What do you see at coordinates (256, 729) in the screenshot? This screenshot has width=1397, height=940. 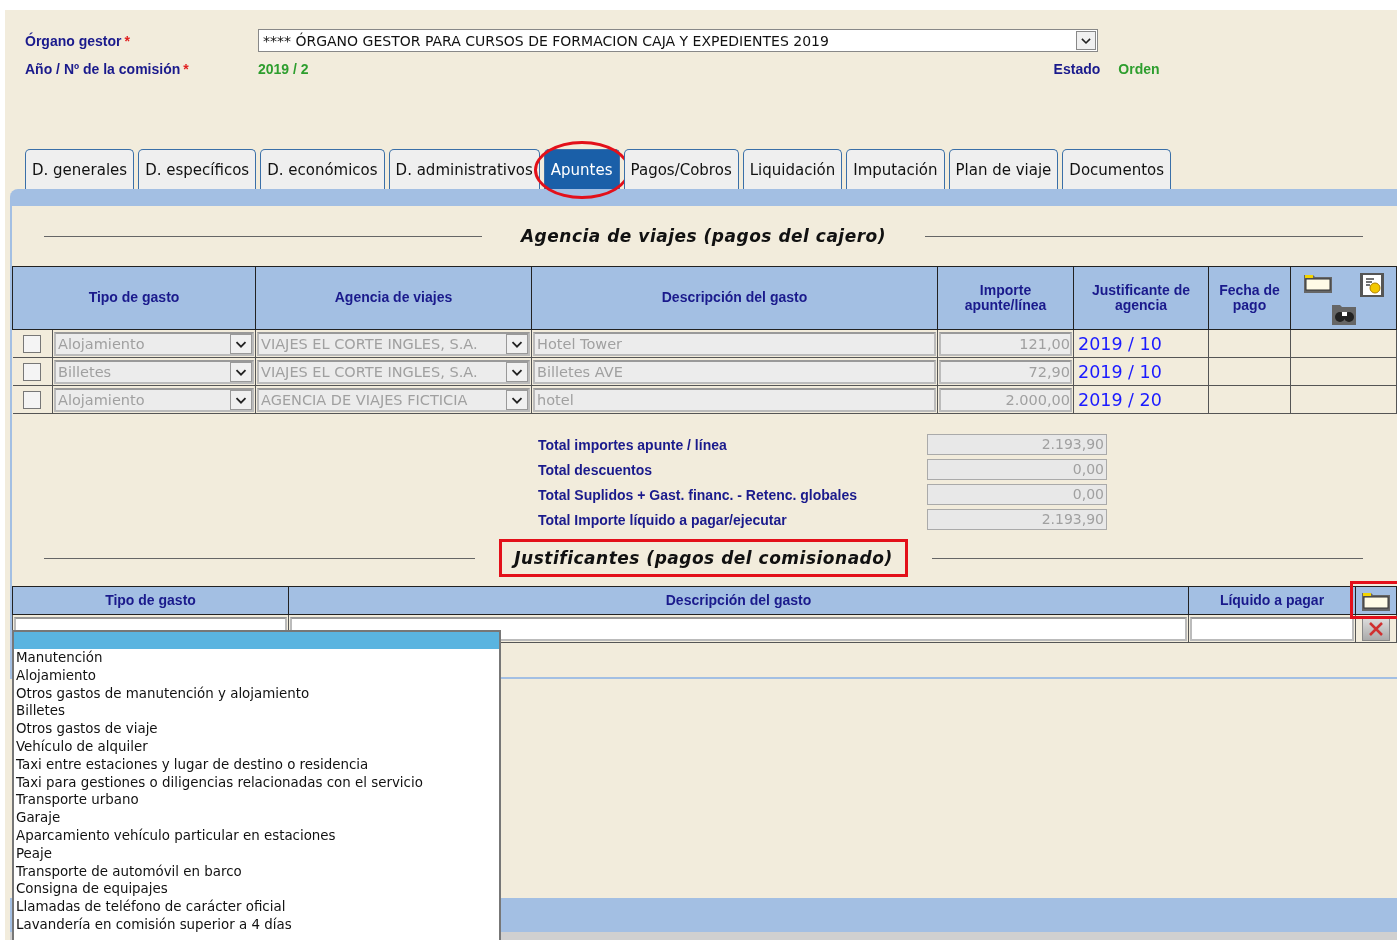 I see `dropdown-option: Otros gastos de viaje` at bounding box center [256, 729].